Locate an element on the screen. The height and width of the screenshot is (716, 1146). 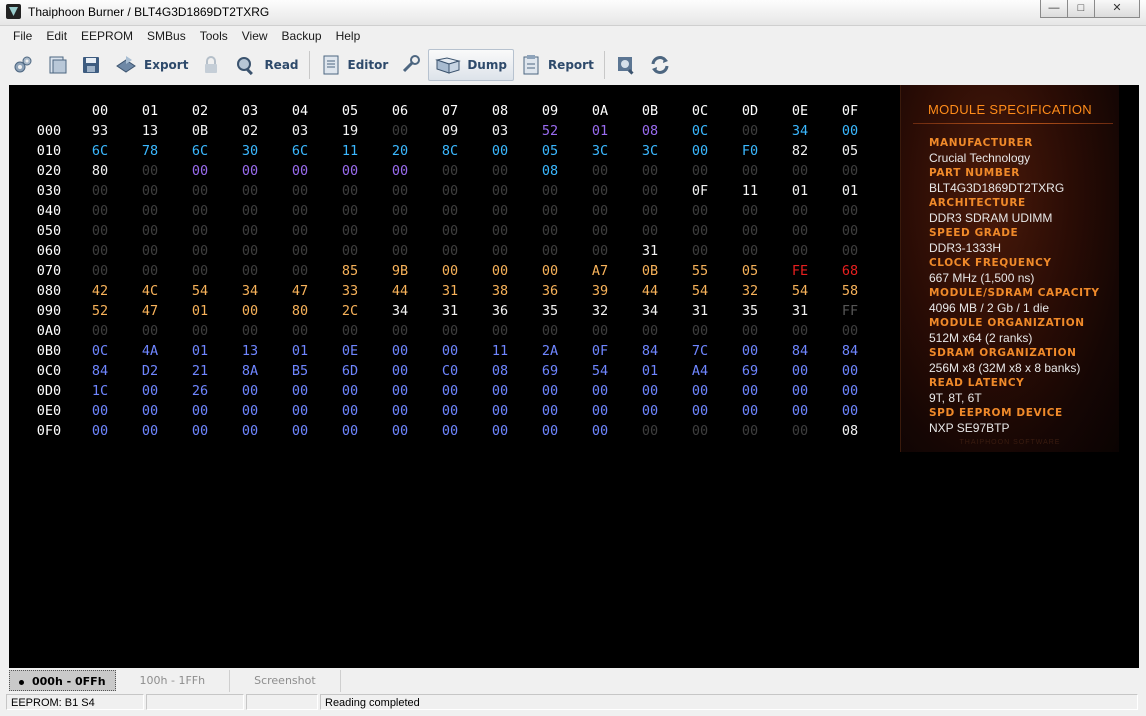
hex-byte: 31 is located at coordinates (450, 311).